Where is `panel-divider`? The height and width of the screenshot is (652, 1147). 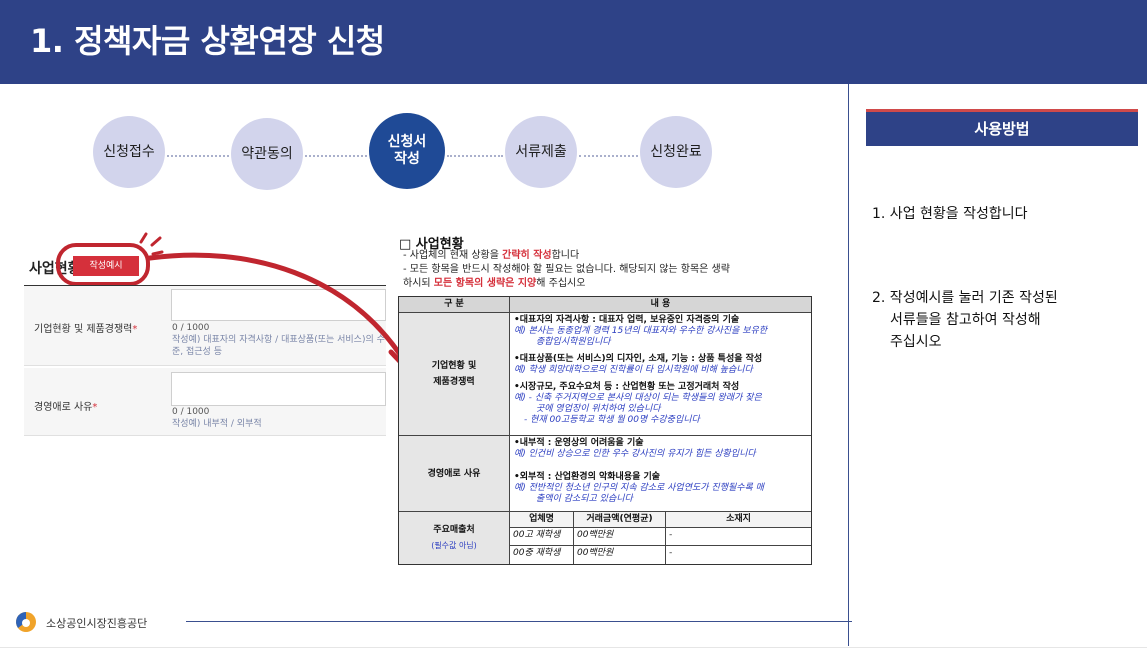
panel-divider is located at coordinates (848, 365).